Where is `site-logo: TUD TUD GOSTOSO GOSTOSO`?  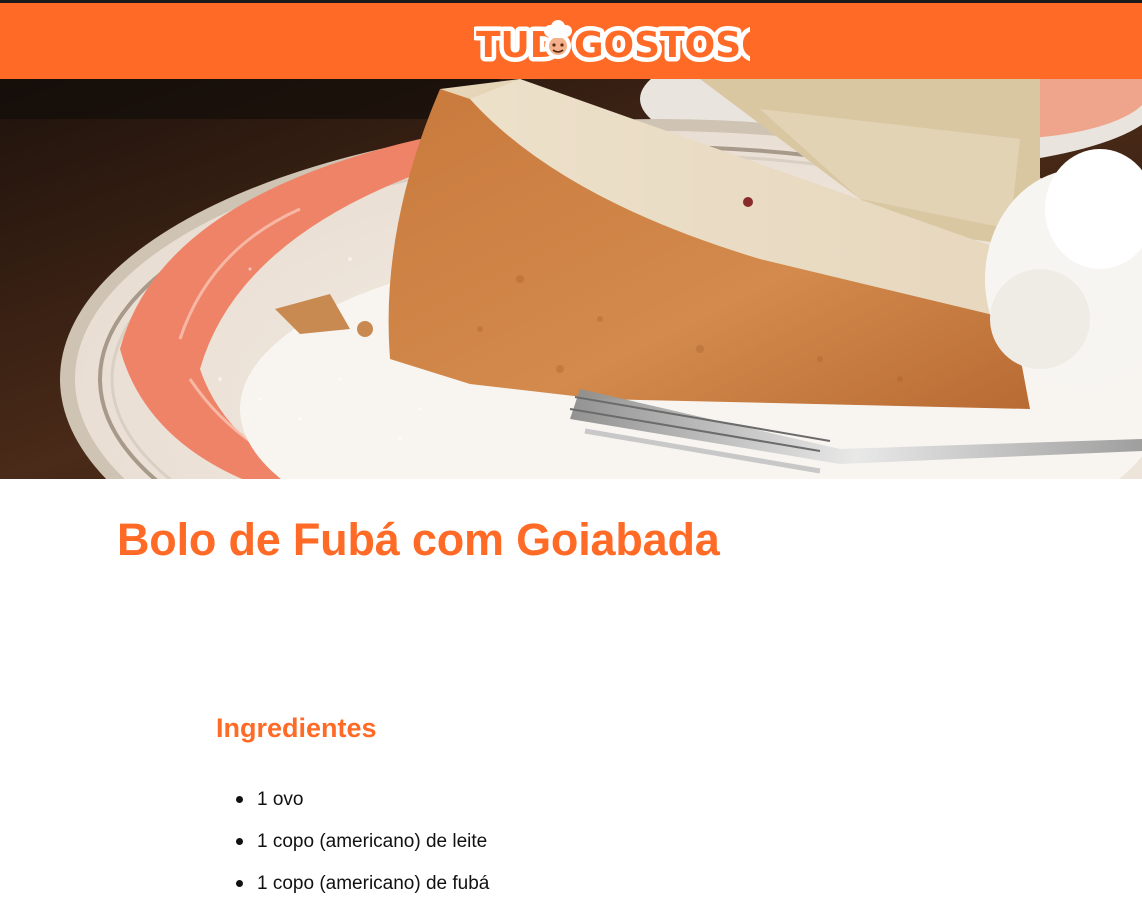
site-logo: TUD TUD GOSTOSO GOSTOSO is located at coordinates (612, 43).